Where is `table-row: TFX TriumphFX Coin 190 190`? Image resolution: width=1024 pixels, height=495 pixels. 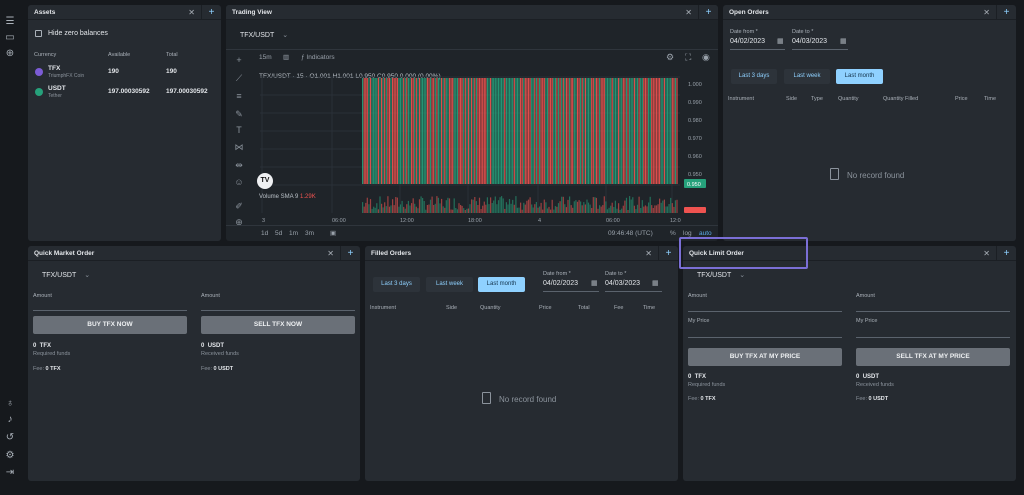
table-row: TFX TriumphFX Coin 190 190 is located at coordinates (124, 74).